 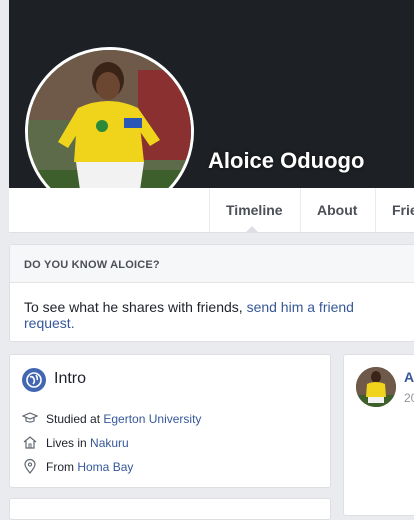 What do you see at coordinates (337, 210) in the screenshot?
I see `tab-about: About` at bounding box center [337, 210].